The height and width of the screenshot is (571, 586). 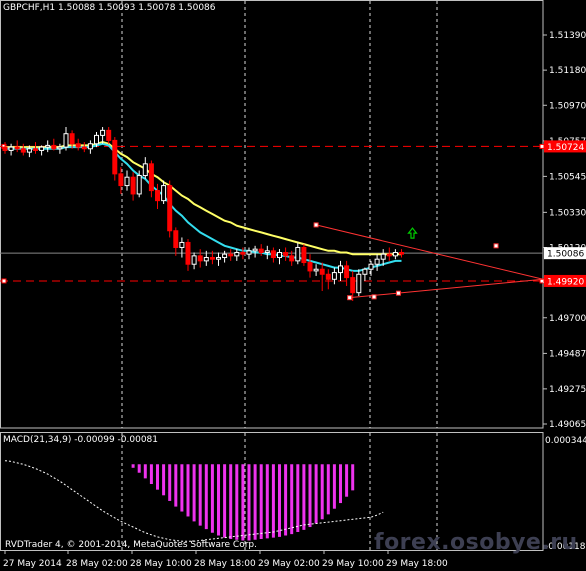 What do you see at coordinates (565, 441) in the screenshot?
I see `macd-axis-top: 0.000344` at bounding box center [565, 441].